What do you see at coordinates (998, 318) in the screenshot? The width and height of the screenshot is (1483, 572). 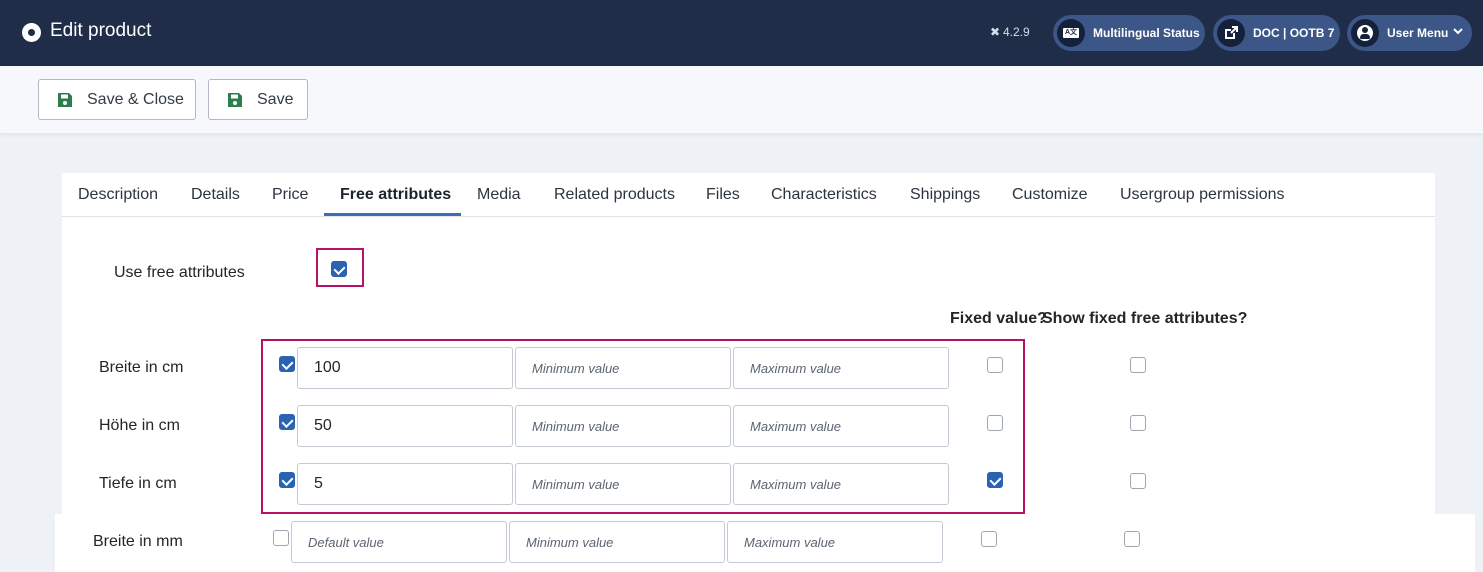 I see `fixed-value-header: Fixed value?` at bounding box center [998, 318].